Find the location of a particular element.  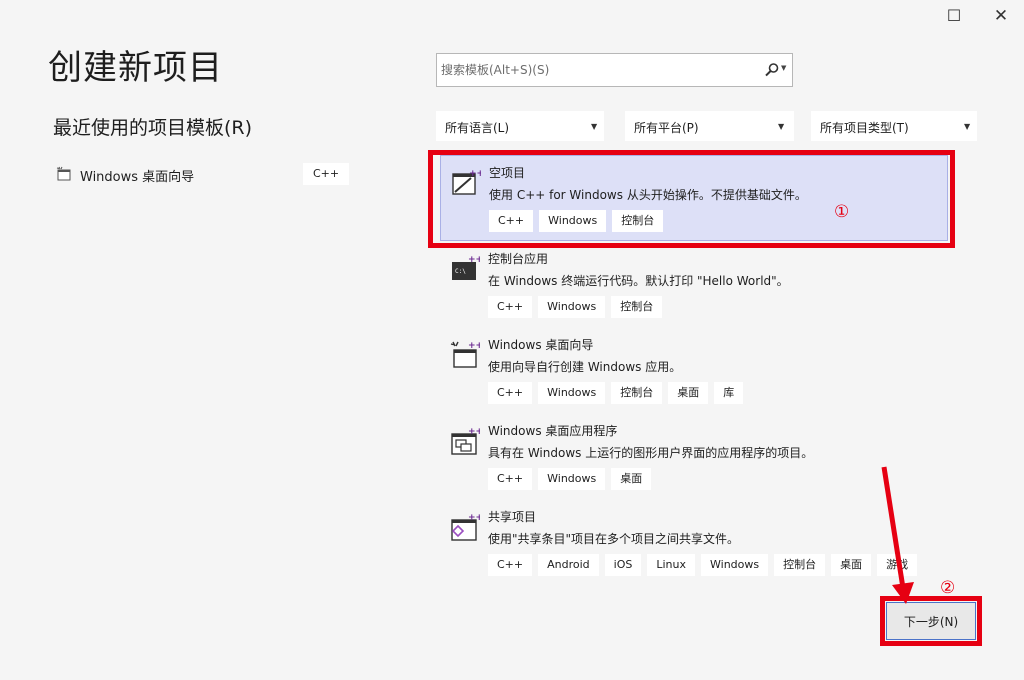

search-box: ▼ is located at coordinates (614, 70).